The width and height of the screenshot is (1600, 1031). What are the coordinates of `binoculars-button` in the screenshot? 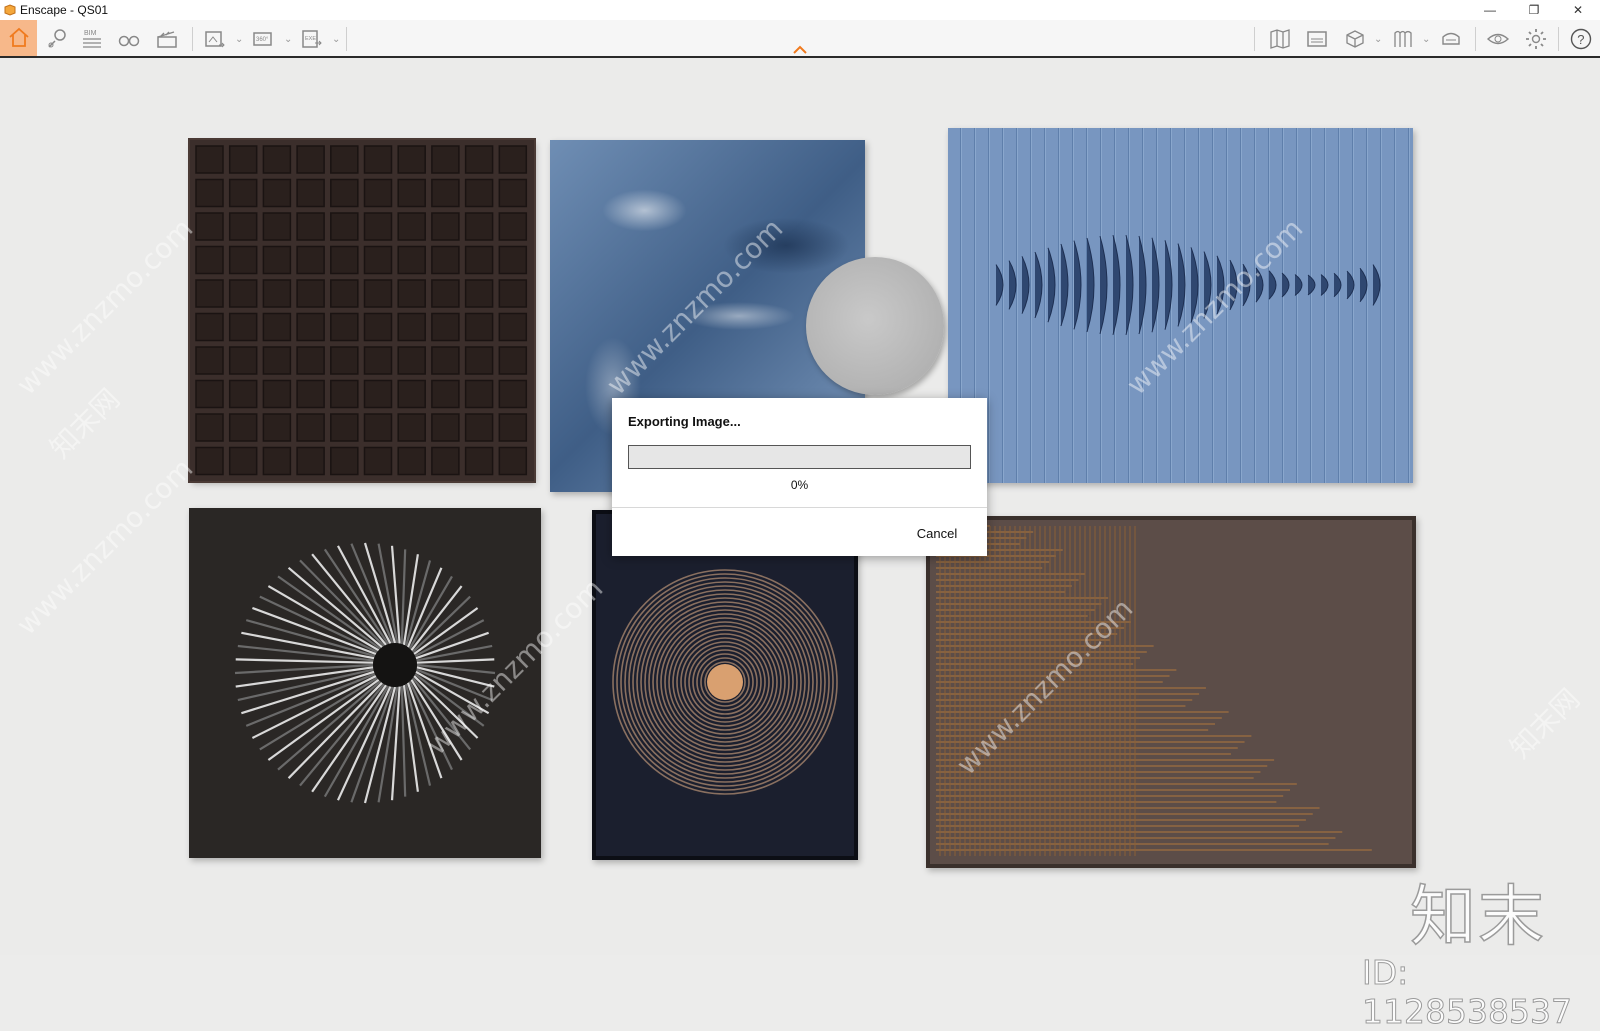 It's located at (129, 39).